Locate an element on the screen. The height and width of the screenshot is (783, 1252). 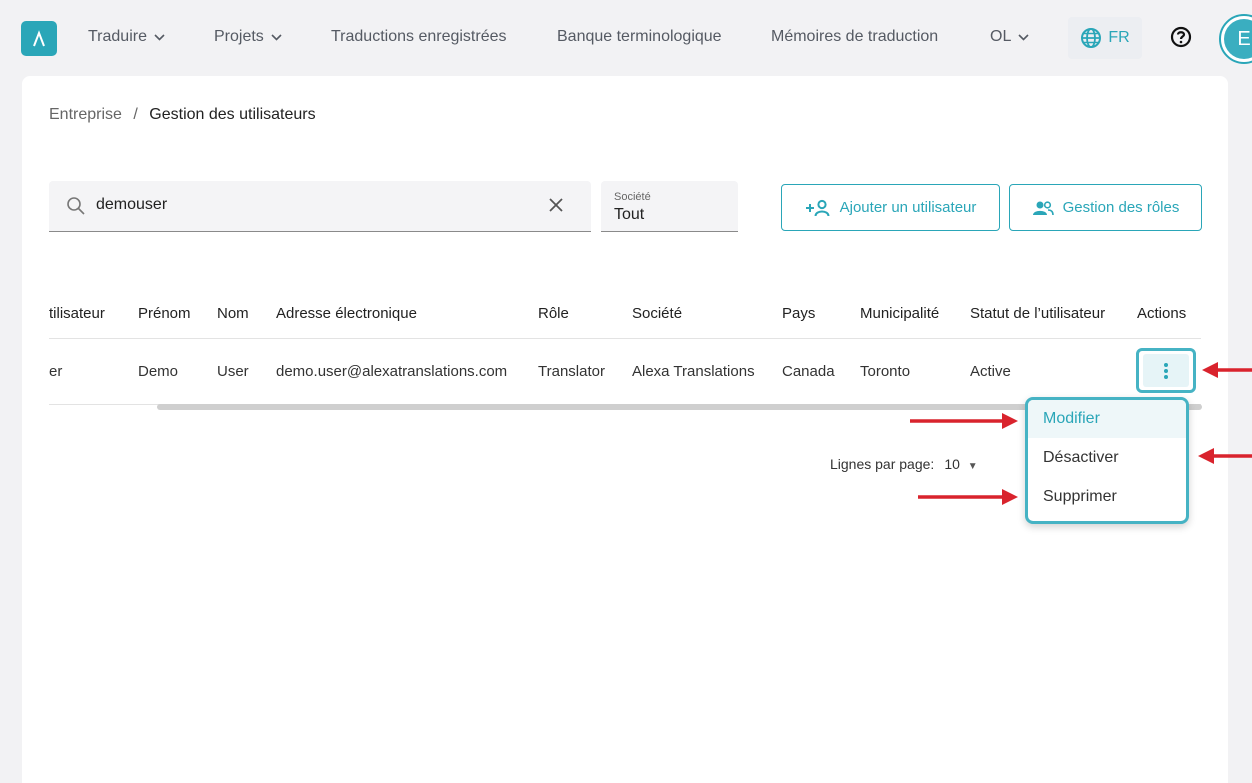
cell-email: demo.user@alexatranslations.com is located at coordinates (392, 371).